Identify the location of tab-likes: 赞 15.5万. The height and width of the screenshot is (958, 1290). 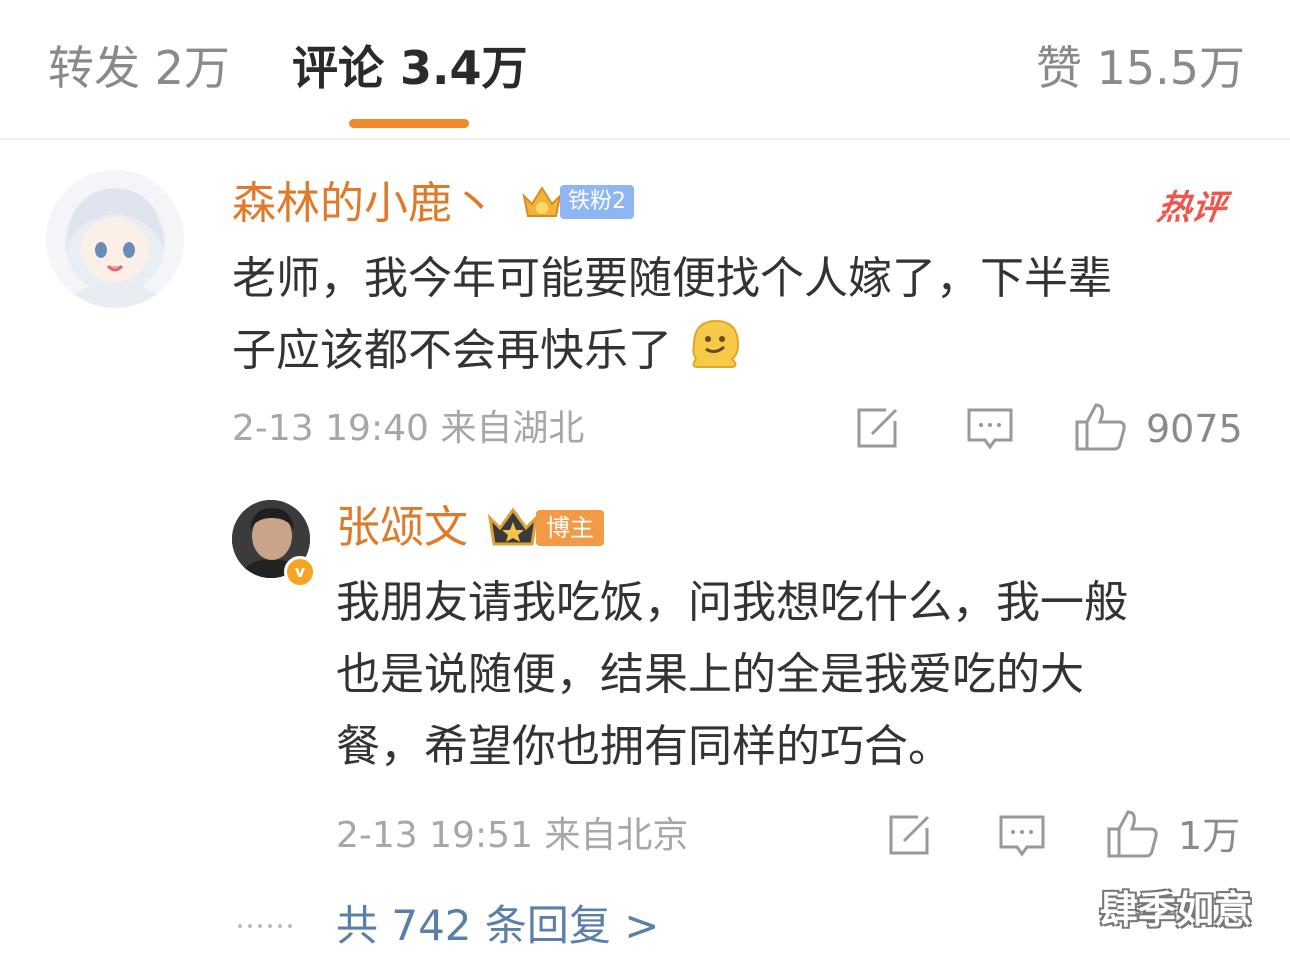
(1140, 68).